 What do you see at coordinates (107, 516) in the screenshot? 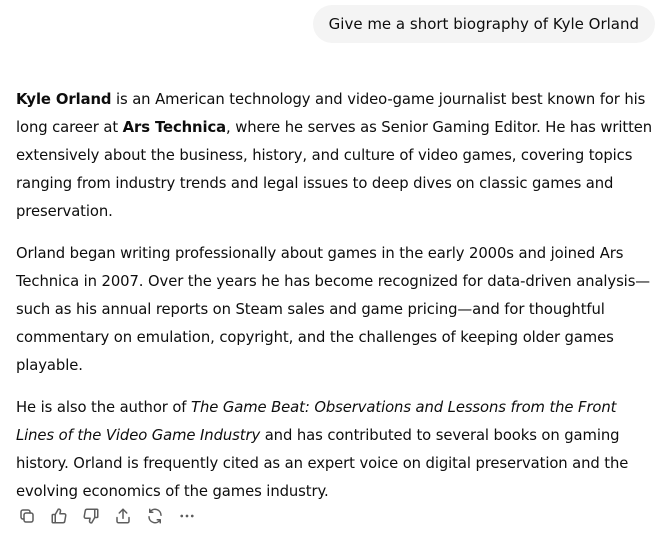
I see `response-action-bar` at bounding box center [107, 516].